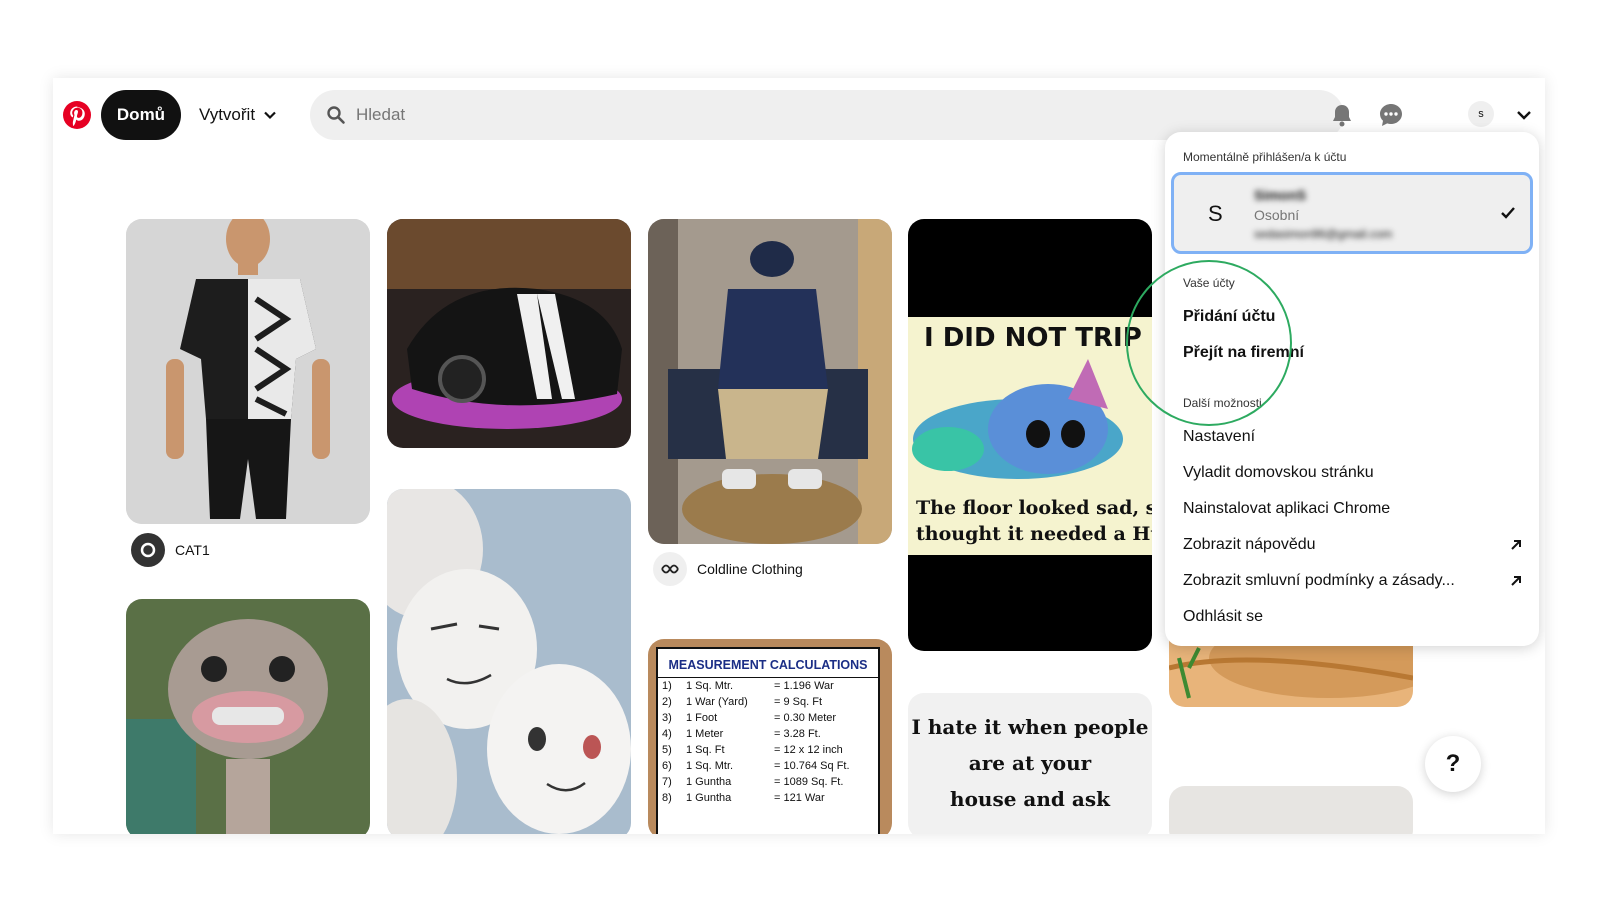 Image resolution: width=1600 pixels, height=906 pixels. I want to click on measurement-cell: = 0.30 Meter, so click(805, 718).